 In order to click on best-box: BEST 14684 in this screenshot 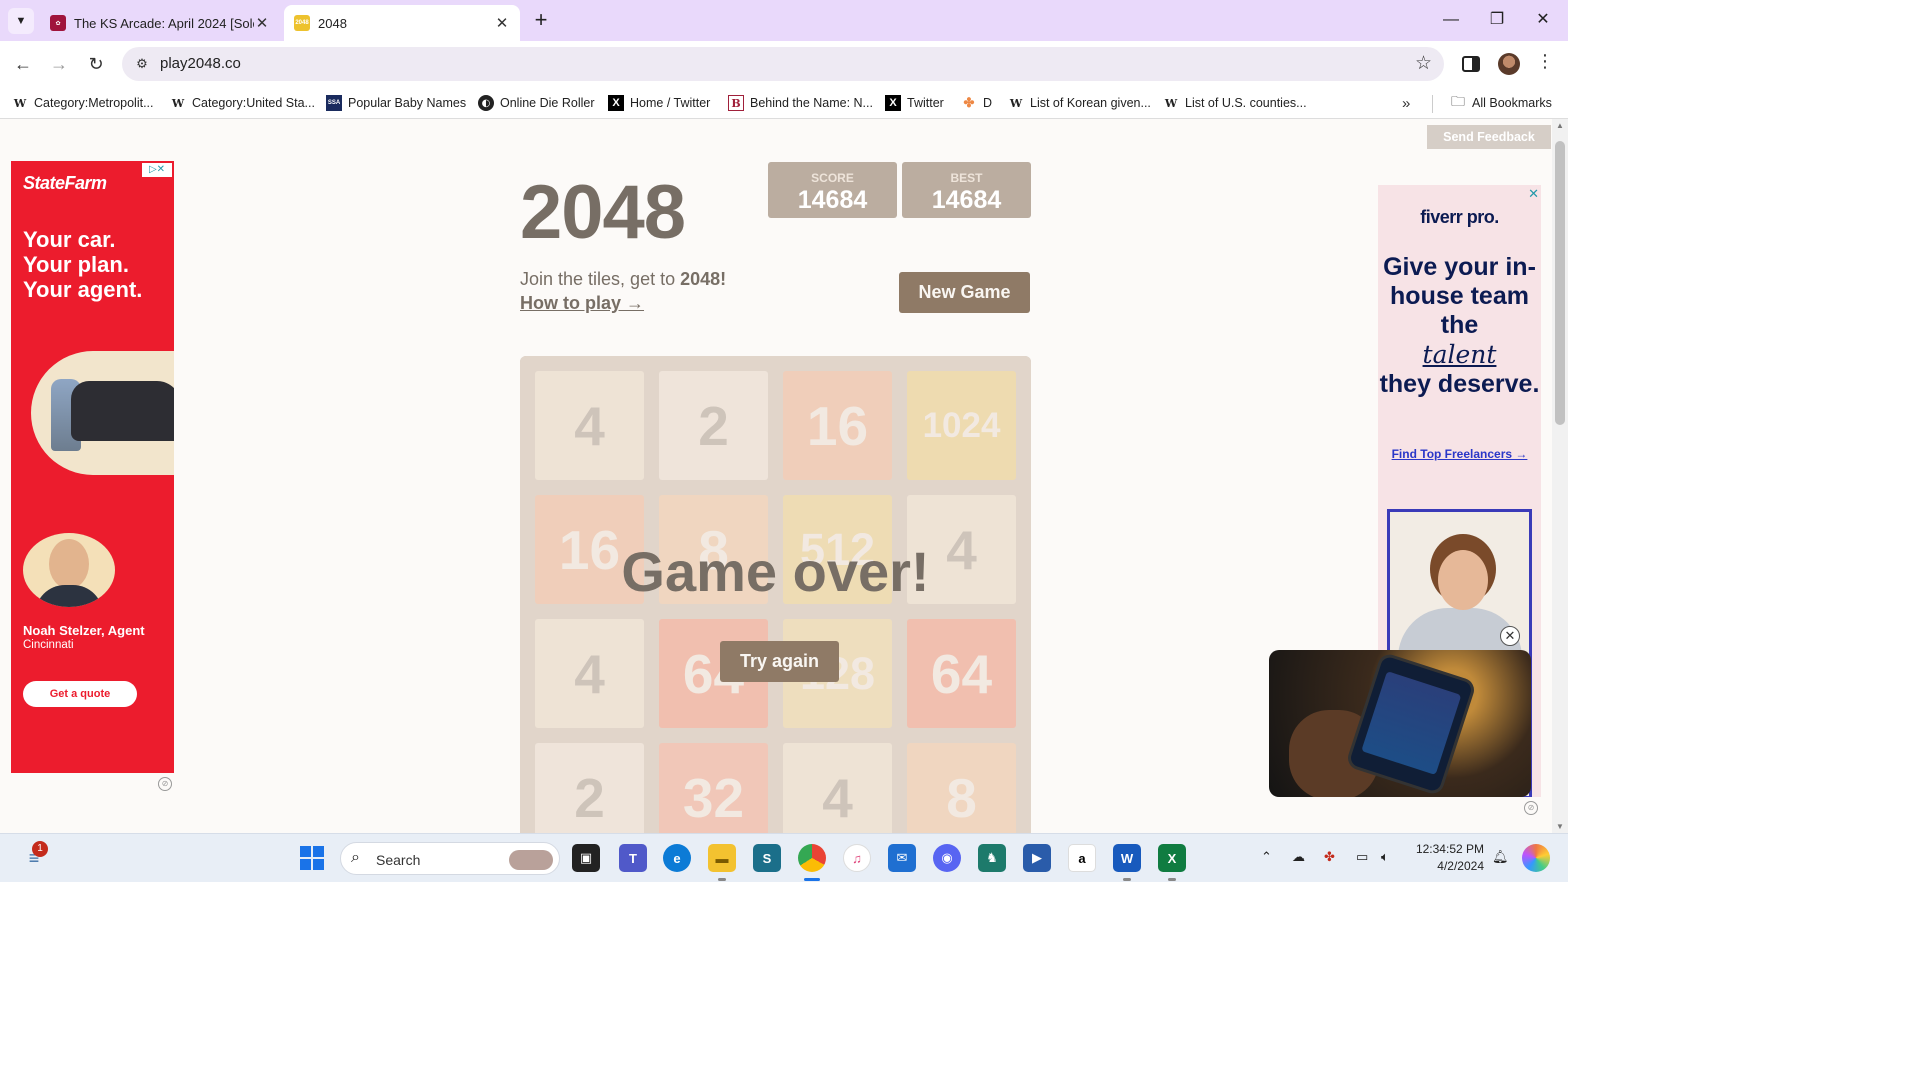, I will do `click(966, 190)`.